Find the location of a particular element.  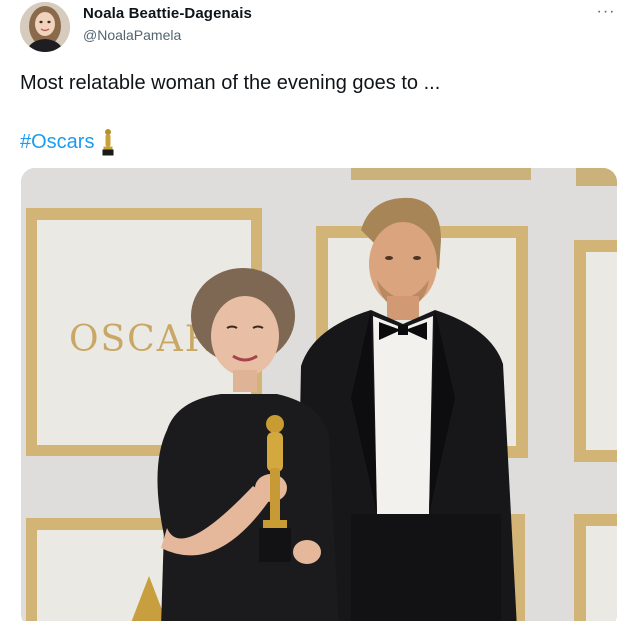

more-options-icon: ··· is located at coordinates (606, 11).